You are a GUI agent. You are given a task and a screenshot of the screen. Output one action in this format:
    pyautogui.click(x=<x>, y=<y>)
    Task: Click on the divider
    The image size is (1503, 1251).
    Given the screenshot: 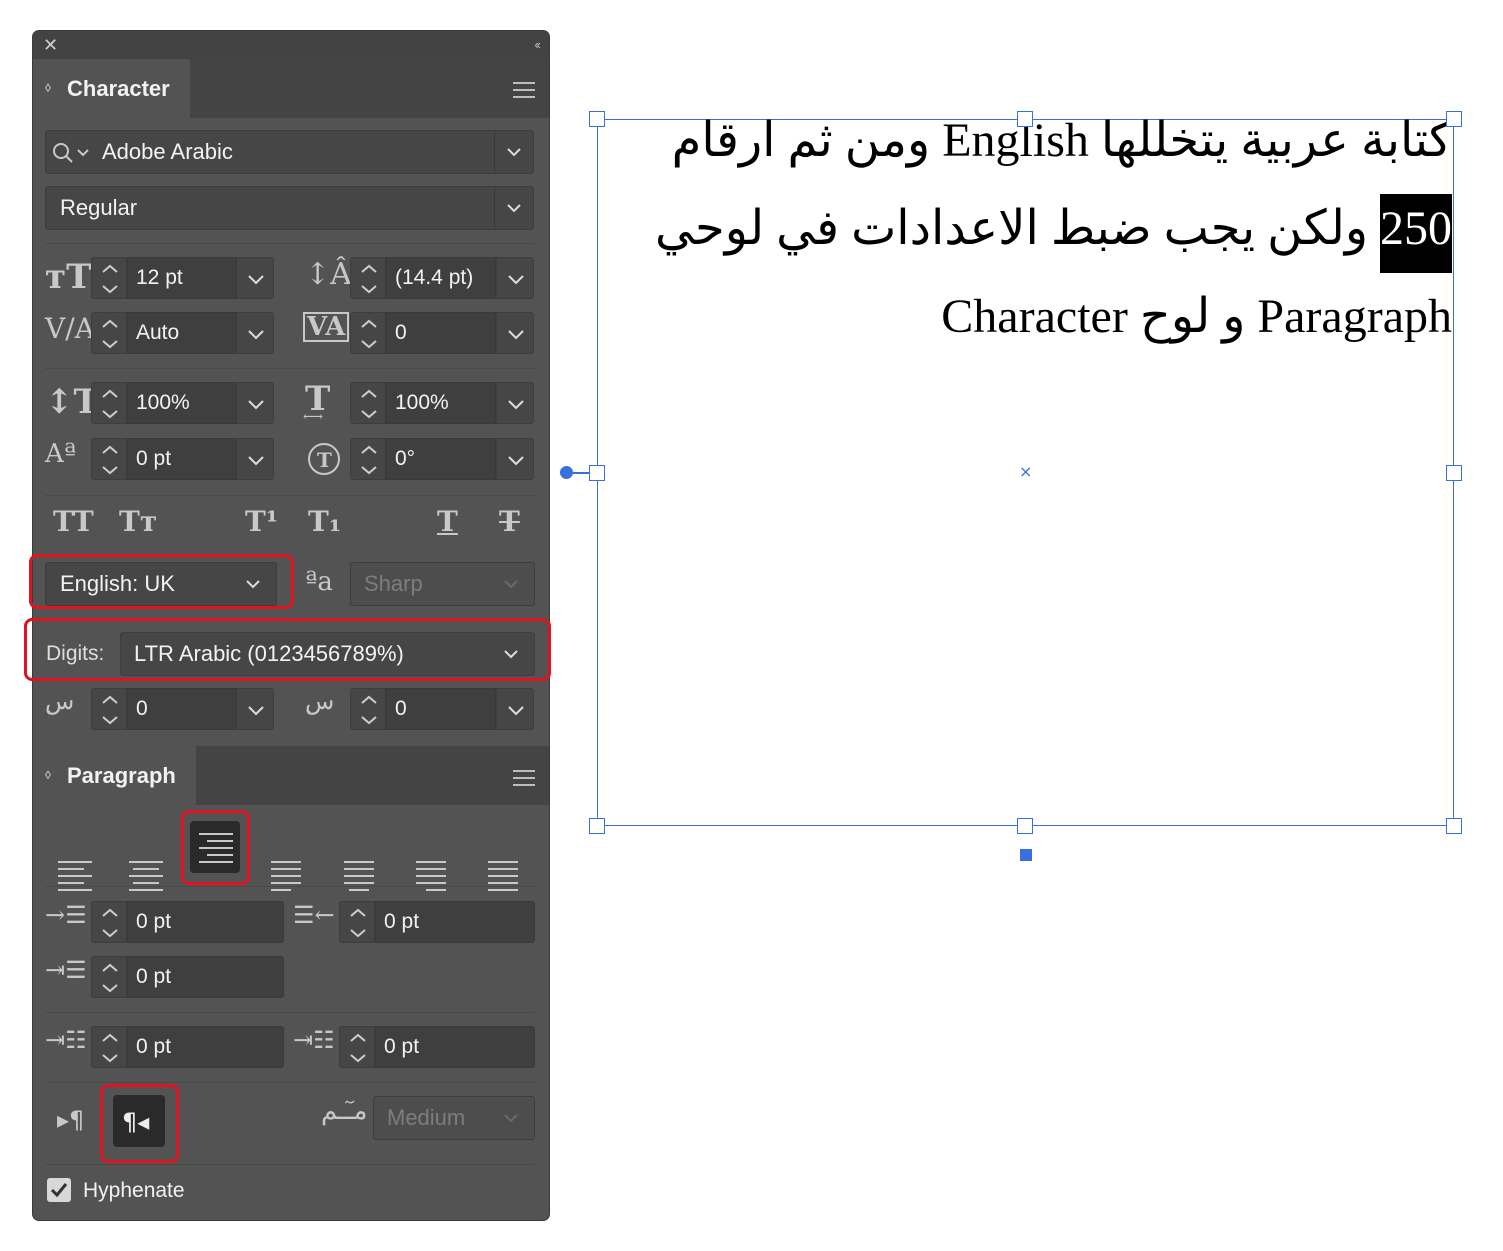 What is the action you would take?
    pyautogui.click(x=290, y=886)
    